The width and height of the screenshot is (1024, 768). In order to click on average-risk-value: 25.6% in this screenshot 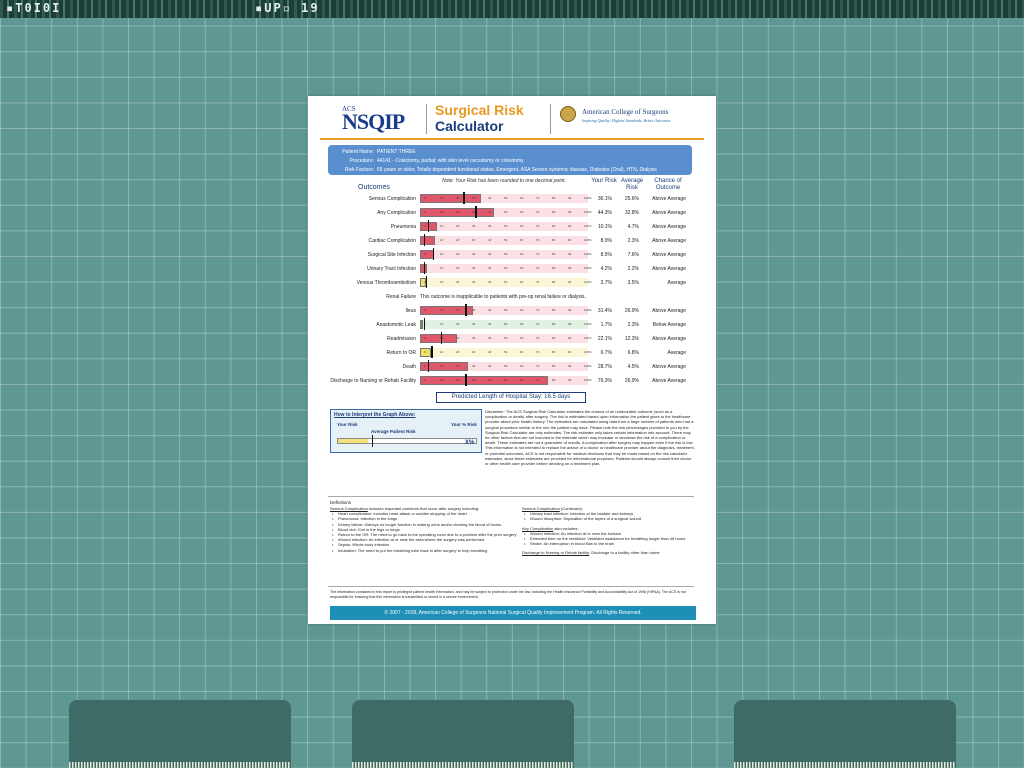, I will do `click(631, 199)`.